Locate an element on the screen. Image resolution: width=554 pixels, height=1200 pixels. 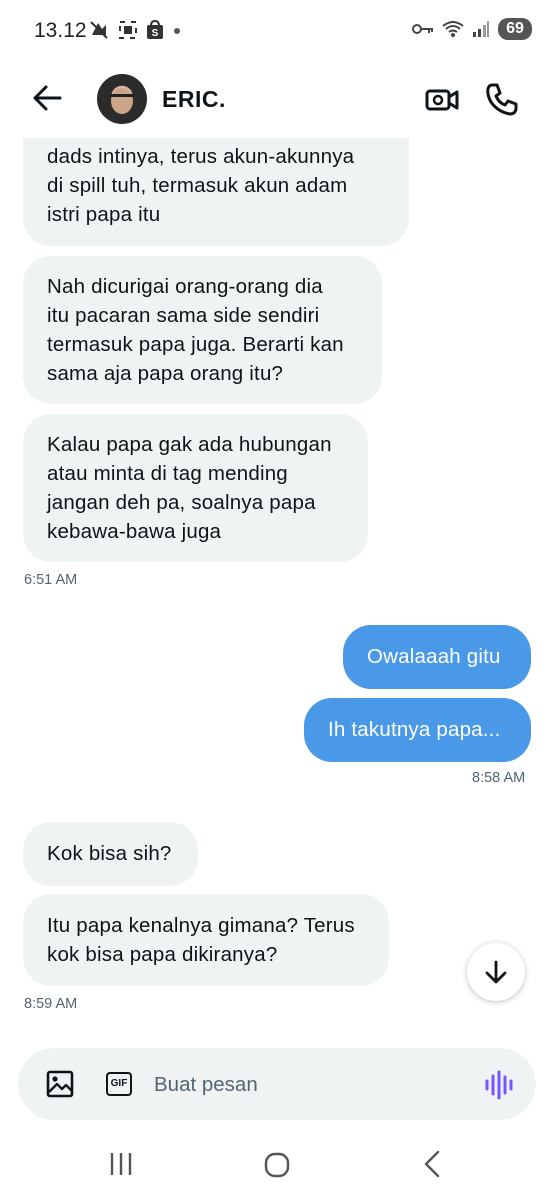
battery-icon: 69 is located at coordinates (515, 29).